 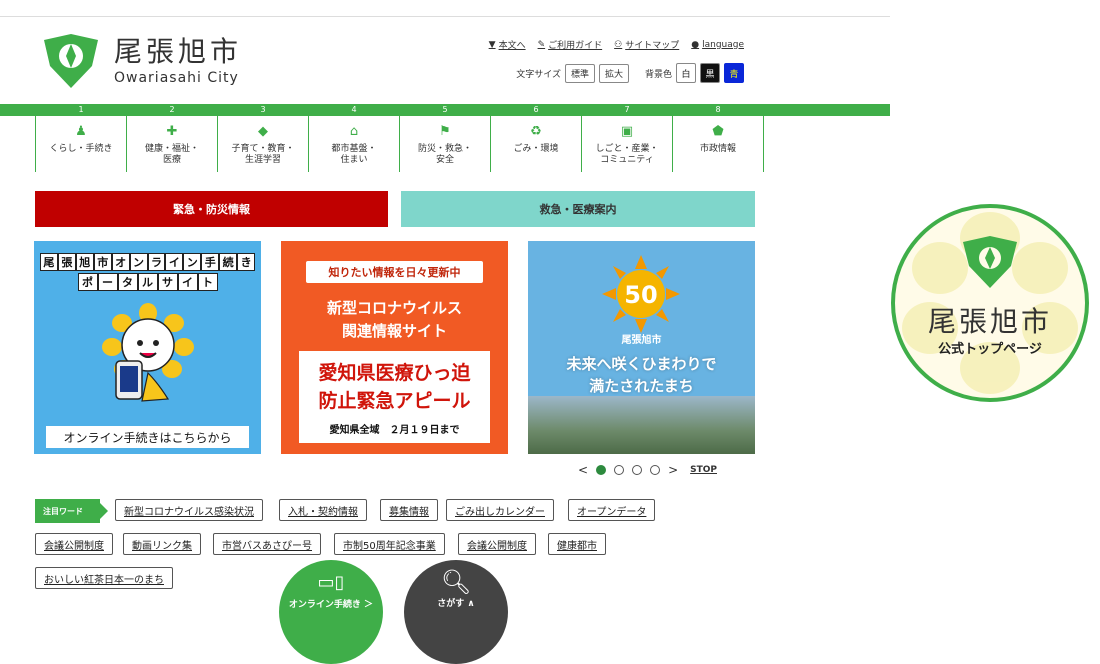 What do you see at coordinates (162, 544) in the screenshot?
I see `keyword-link: 動画リンク集` at bounding box center [162, 544].